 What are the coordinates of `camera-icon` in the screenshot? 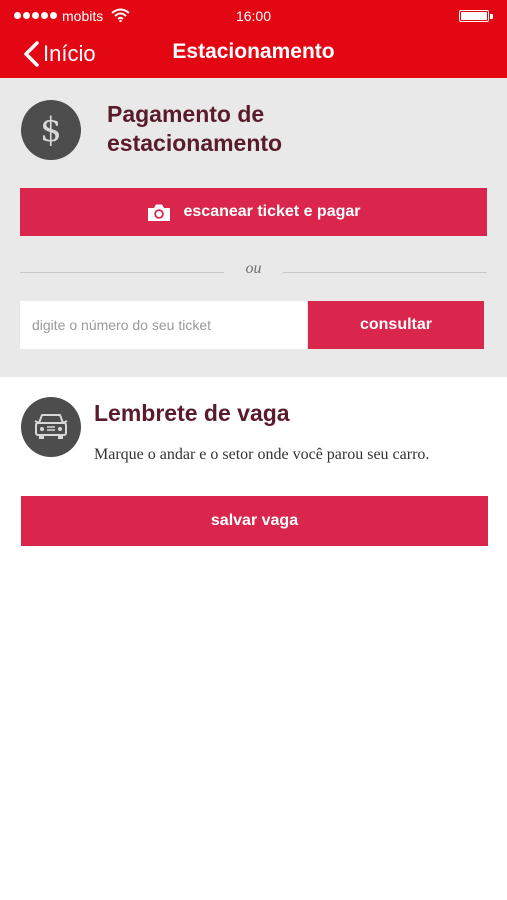 It's located at (158, 212).